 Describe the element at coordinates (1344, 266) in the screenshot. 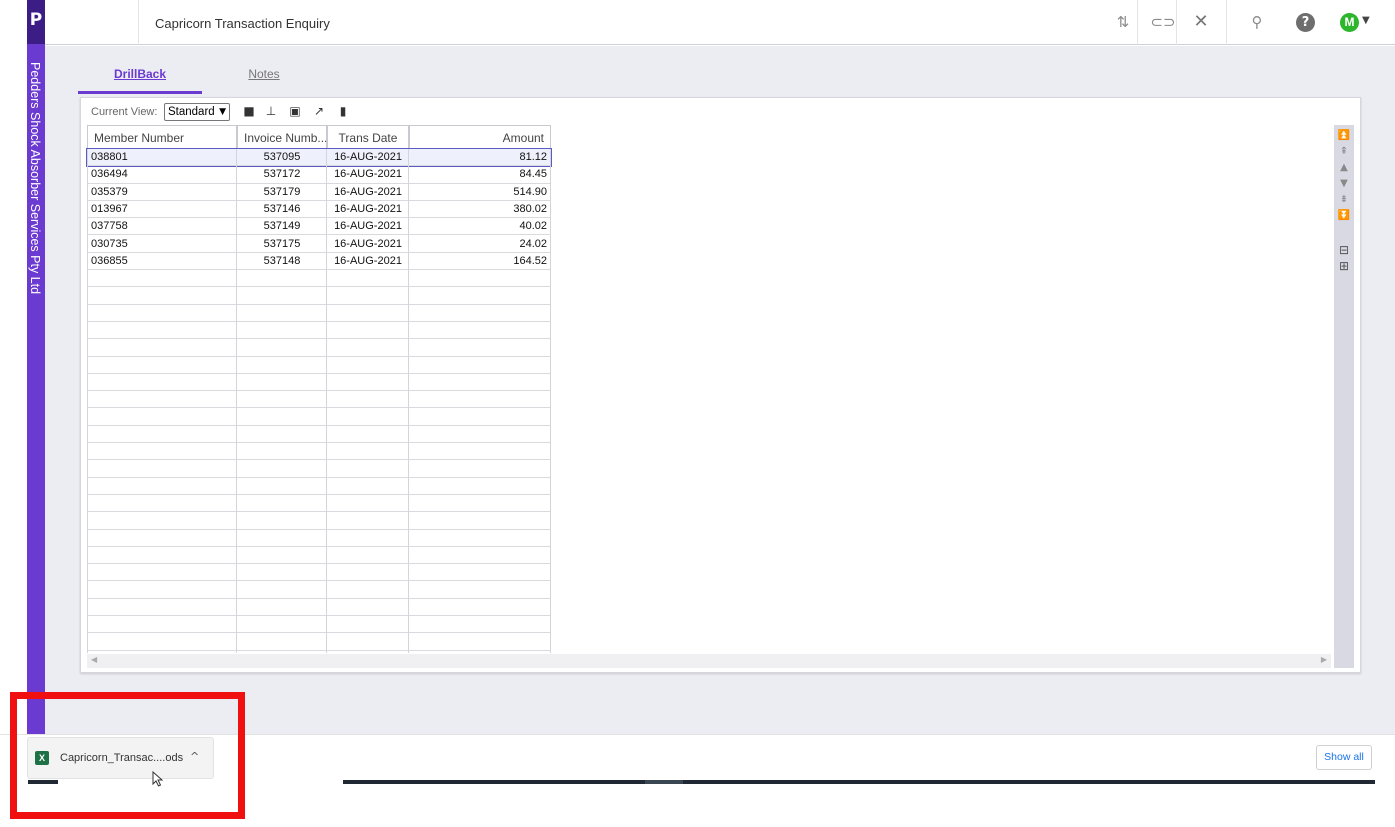

I see `expand-icon: ⊞` at that location.